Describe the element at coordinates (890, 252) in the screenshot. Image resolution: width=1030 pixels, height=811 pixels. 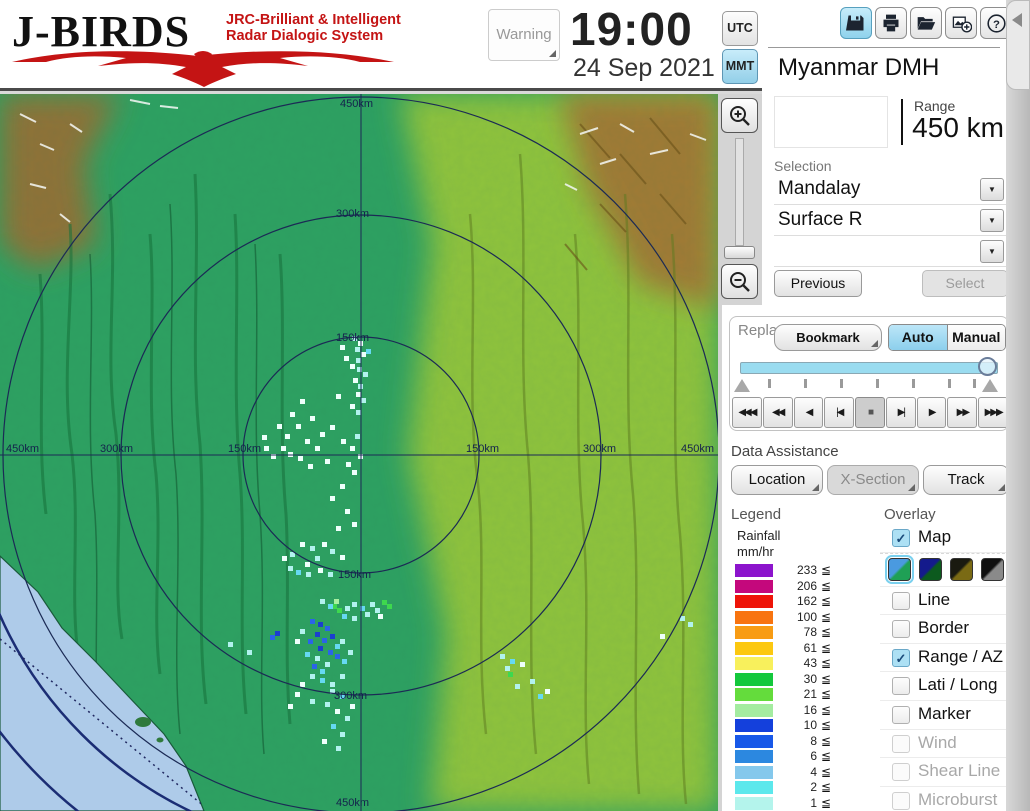
I see `option-dropdown: ▼` at that location.